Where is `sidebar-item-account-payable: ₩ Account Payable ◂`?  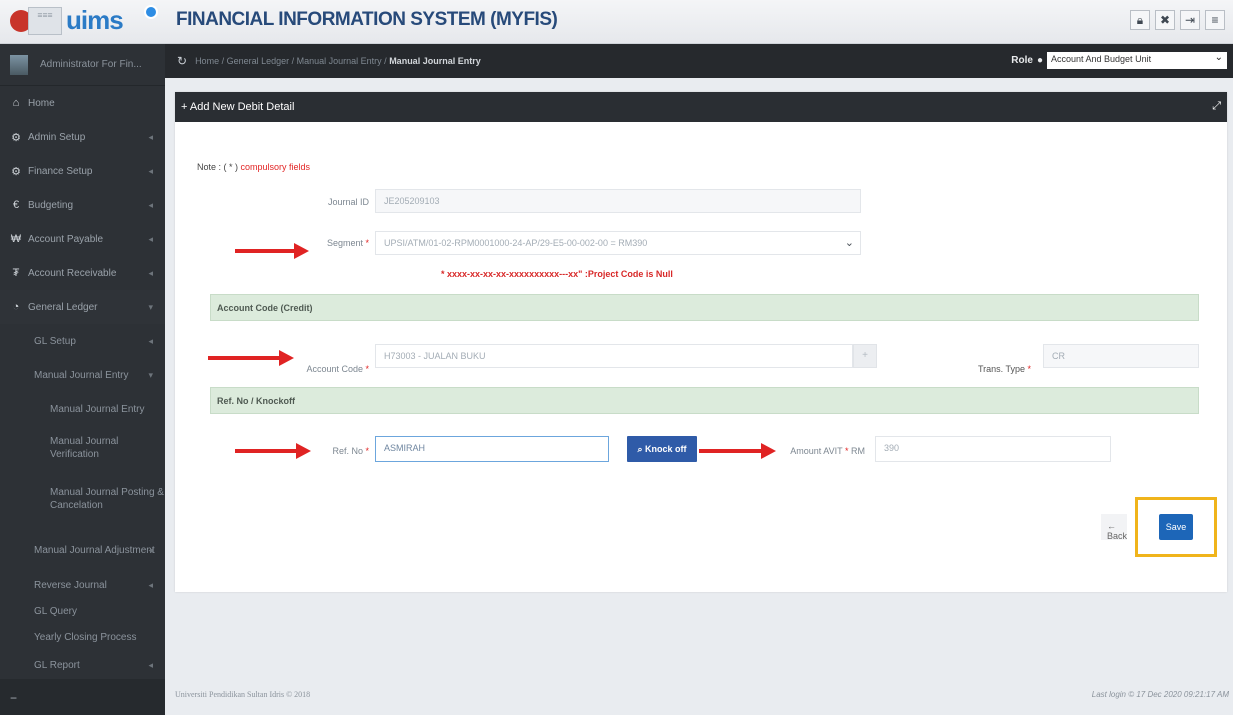
sidebar-item-account-payable: ₩ Account Payable ◂ is located at coordinates (82, 239).